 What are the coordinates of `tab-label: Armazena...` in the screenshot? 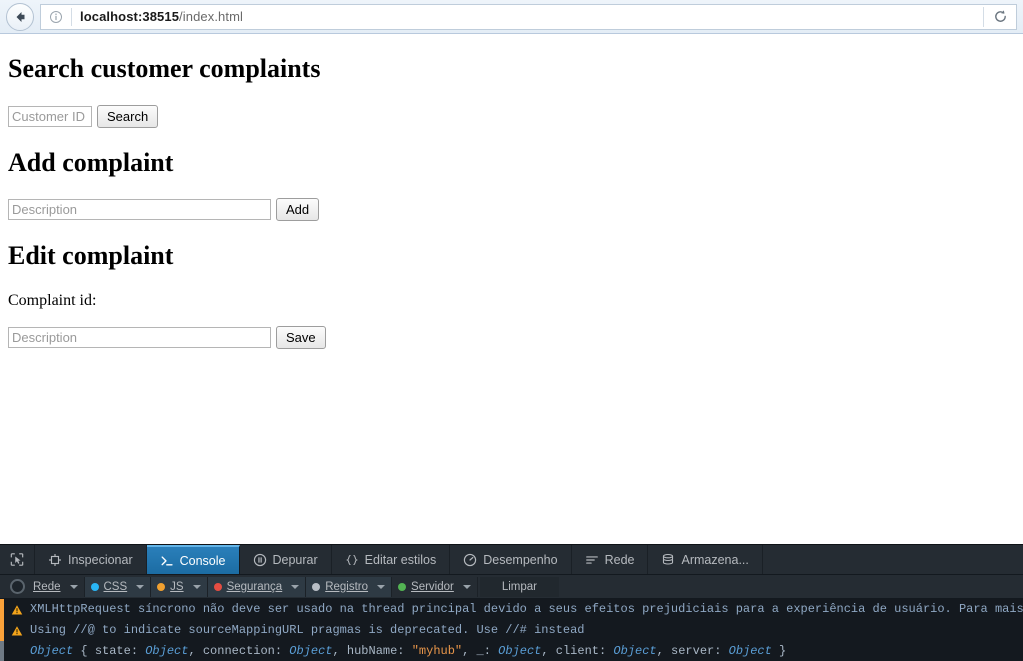 It's located at (715, 559).